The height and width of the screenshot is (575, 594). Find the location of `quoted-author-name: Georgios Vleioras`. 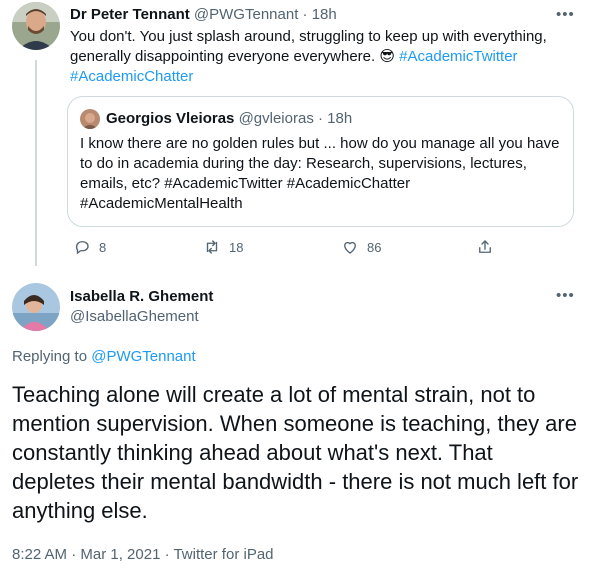

quoted-author-name: Georgios Vleioras is located at coordinates (170, 118).